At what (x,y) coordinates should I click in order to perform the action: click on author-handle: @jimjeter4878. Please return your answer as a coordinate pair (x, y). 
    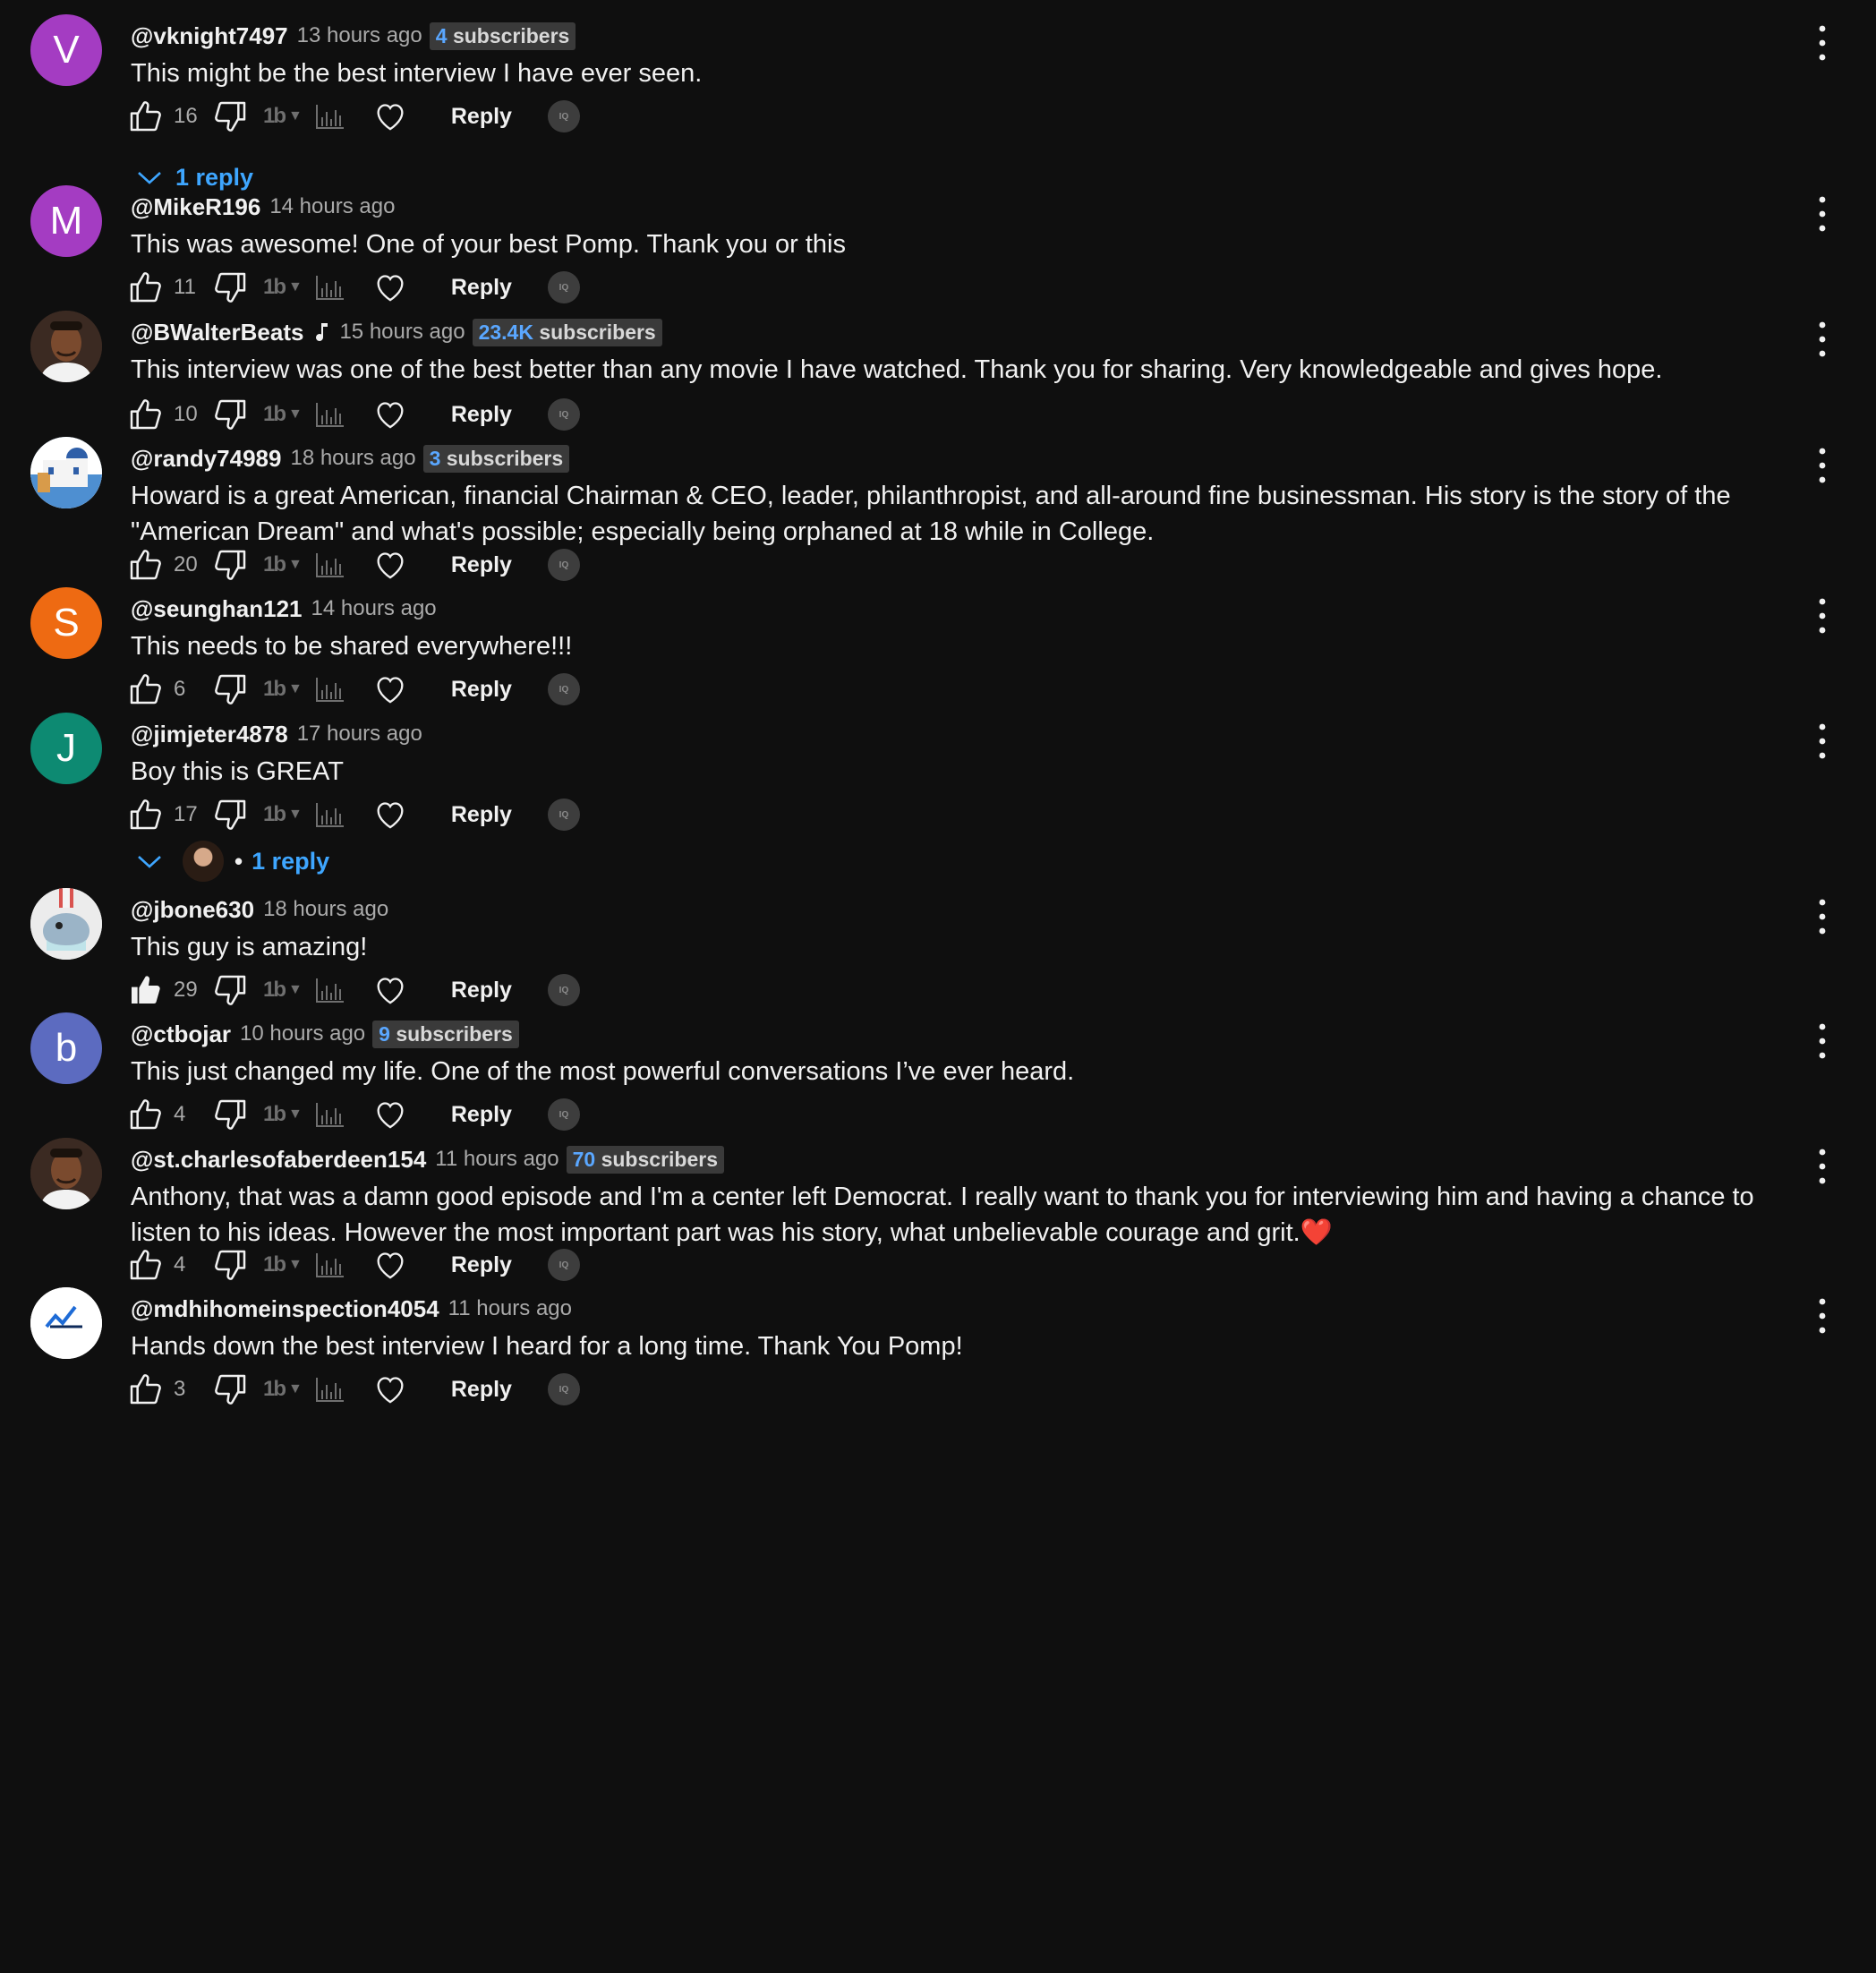
    Looking at the image, I should click on (209, 734).